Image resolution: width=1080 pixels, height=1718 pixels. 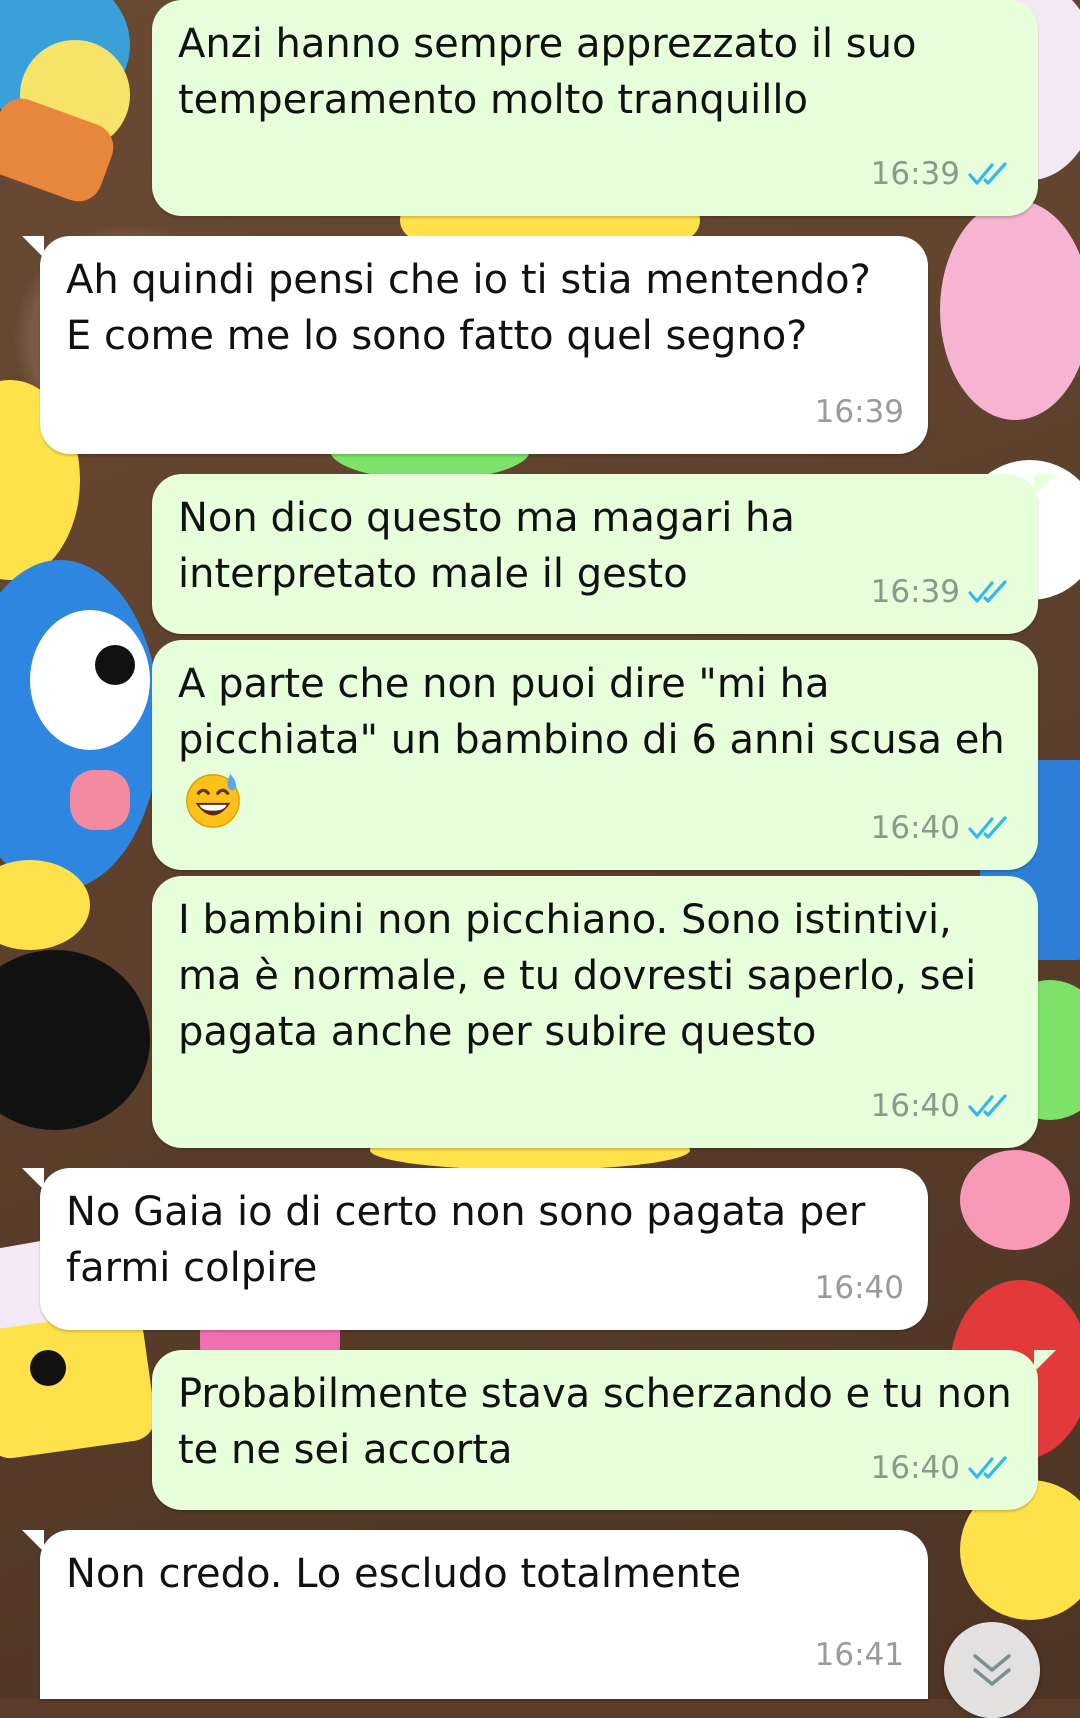 I want to click on message-meta: 16:41, so click(x=859, y=1655).